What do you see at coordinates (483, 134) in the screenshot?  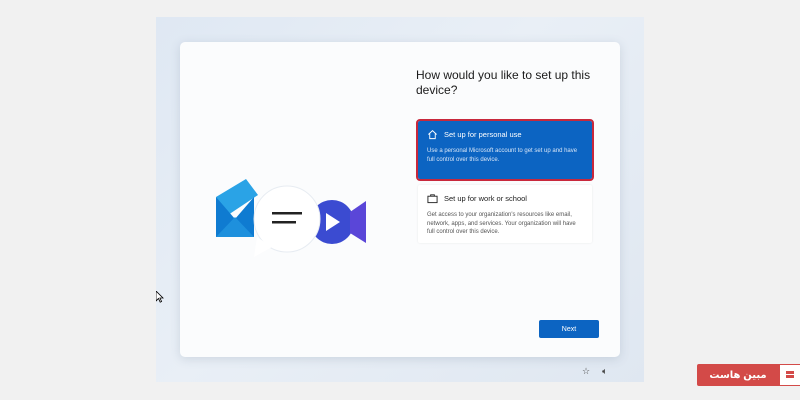 I see `option-label: Set up for personal use` at bounding box center [483, 134].